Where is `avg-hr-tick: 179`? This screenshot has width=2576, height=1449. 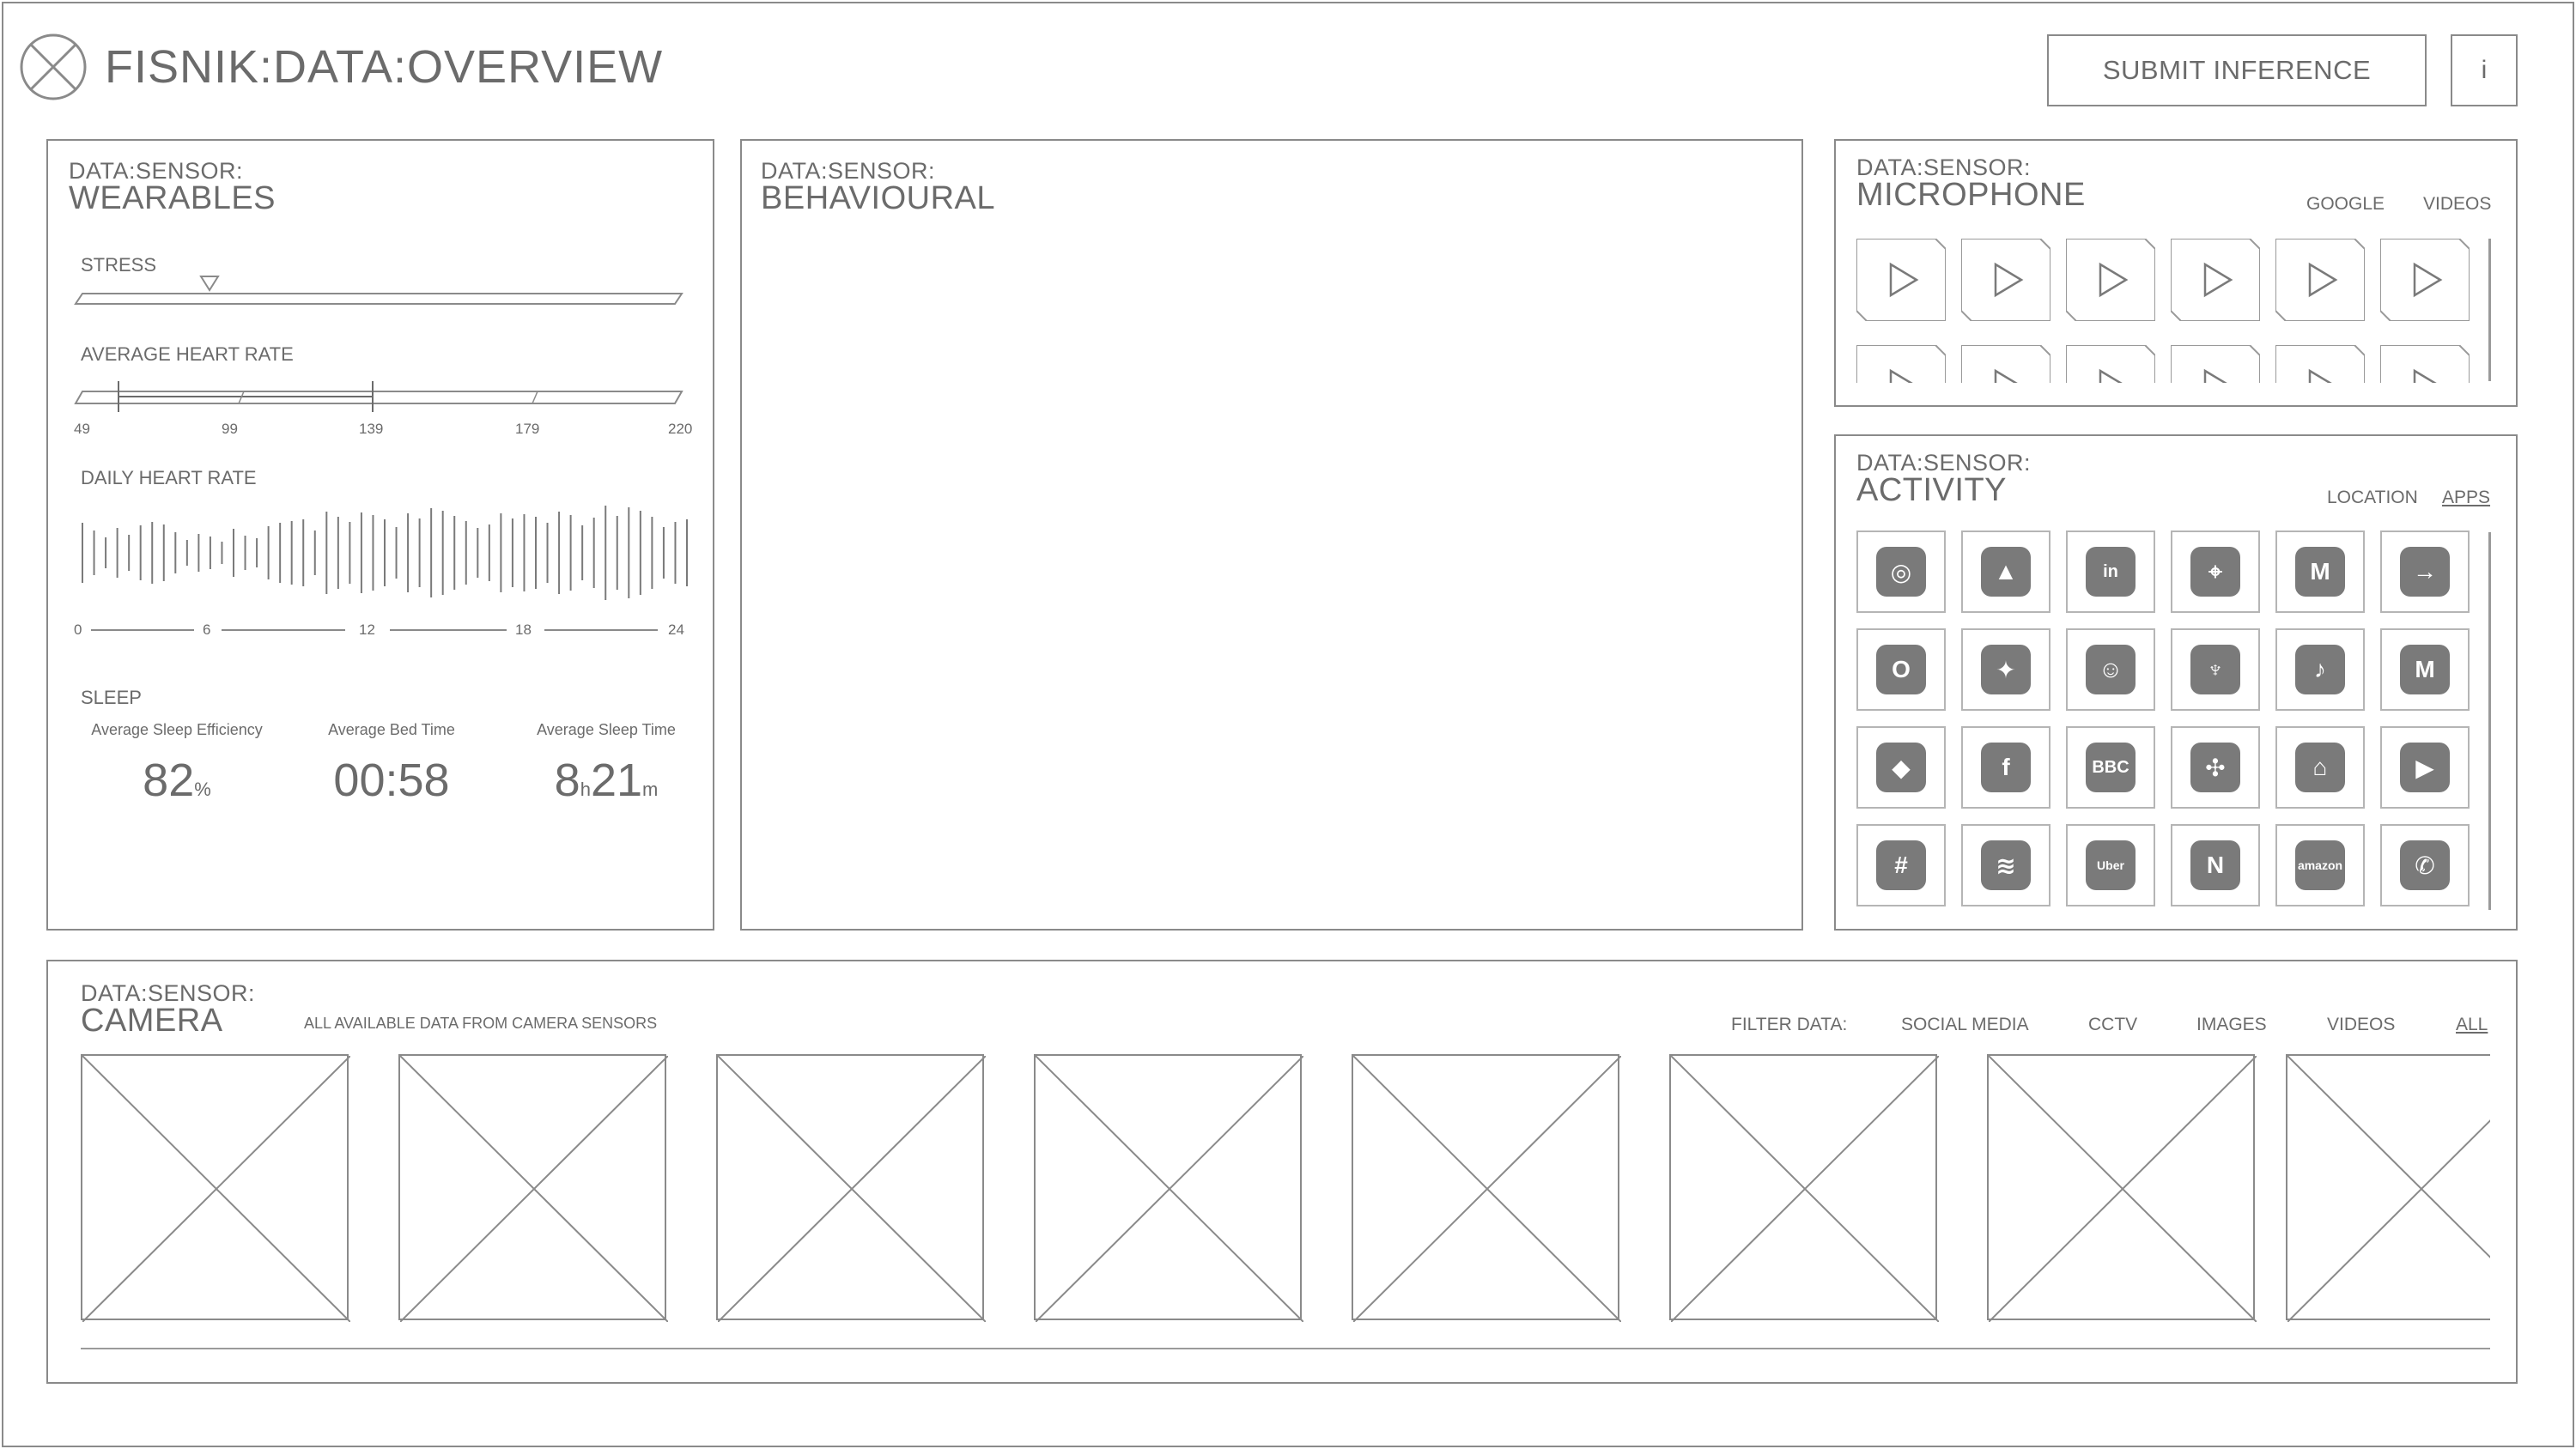 avg-hr-tick: 179 is located at coordinates (527, 429).